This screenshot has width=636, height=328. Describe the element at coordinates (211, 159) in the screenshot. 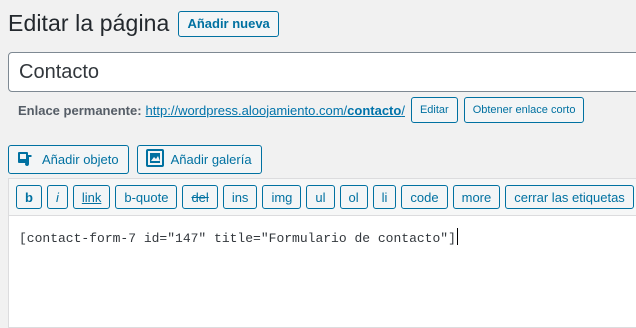

I see `add-gallery-label: Añadir galería` at that location.